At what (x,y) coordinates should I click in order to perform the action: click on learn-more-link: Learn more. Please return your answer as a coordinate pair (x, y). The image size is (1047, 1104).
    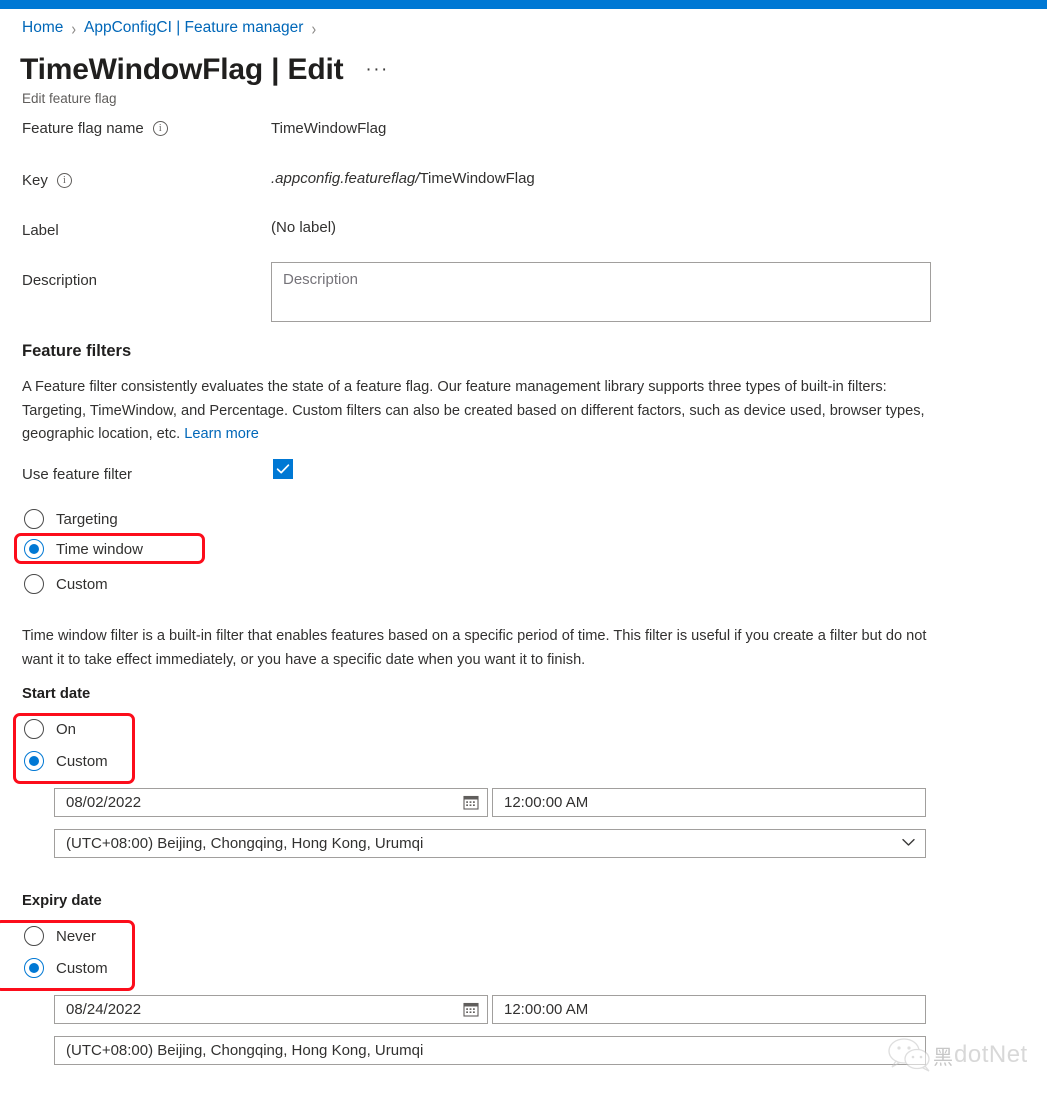
    Looking at the image, I should click on (221, 434).